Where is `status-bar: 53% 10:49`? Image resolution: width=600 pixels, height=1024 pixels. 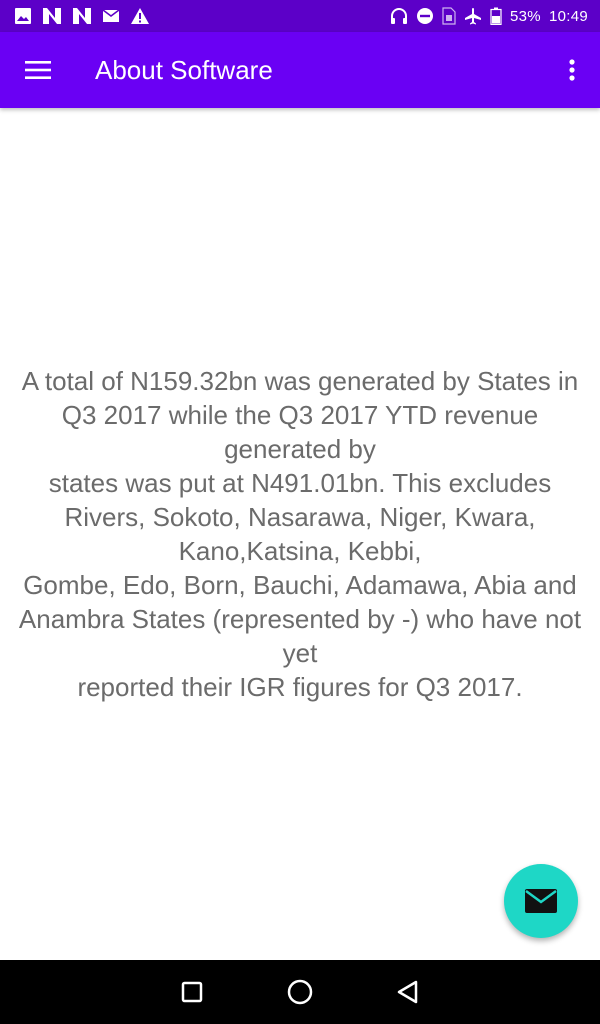
status-bar: 53% 10:49 is located at coordinates (300, 16).